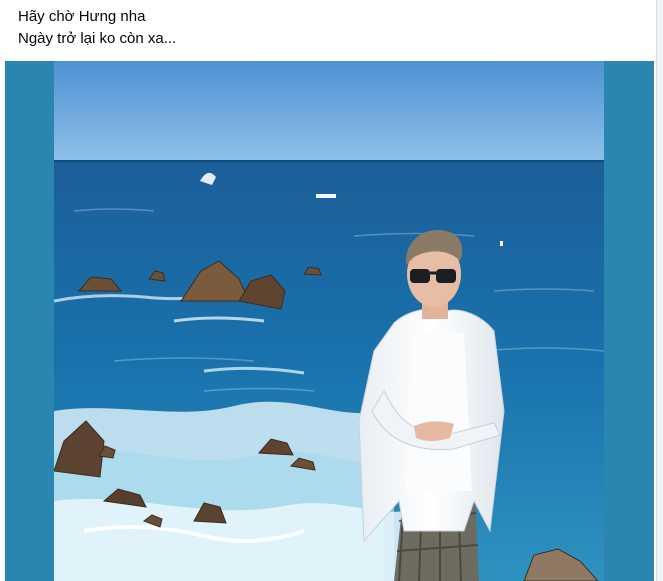 The height and width of the screenshot is (581, 663). I want to click on sky, so click(329, 111).